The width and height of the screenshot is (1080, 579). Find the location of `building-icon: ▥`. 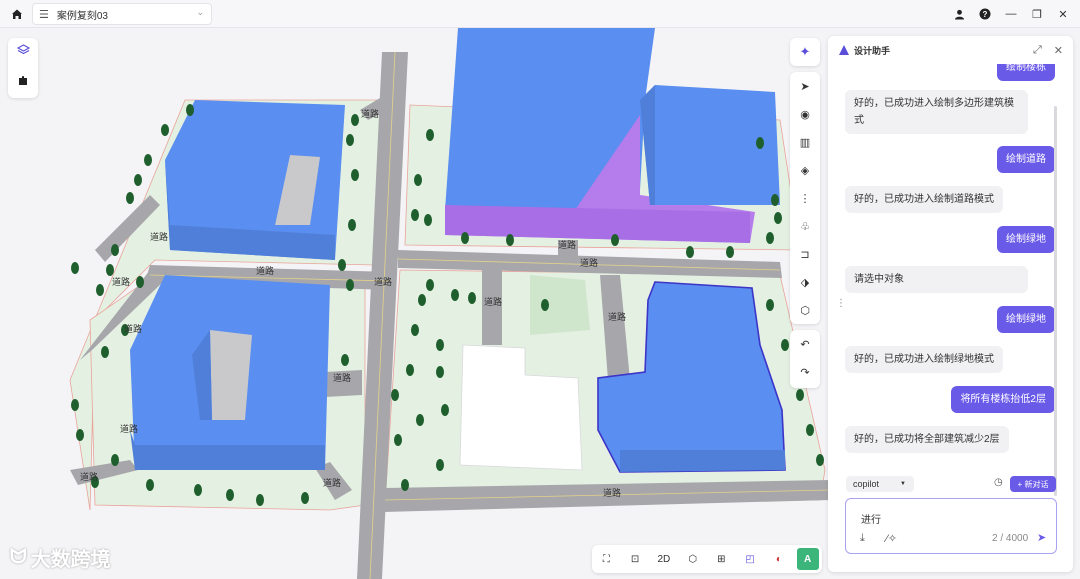

building-icon: ▥ is located at coordinates (805, 142).